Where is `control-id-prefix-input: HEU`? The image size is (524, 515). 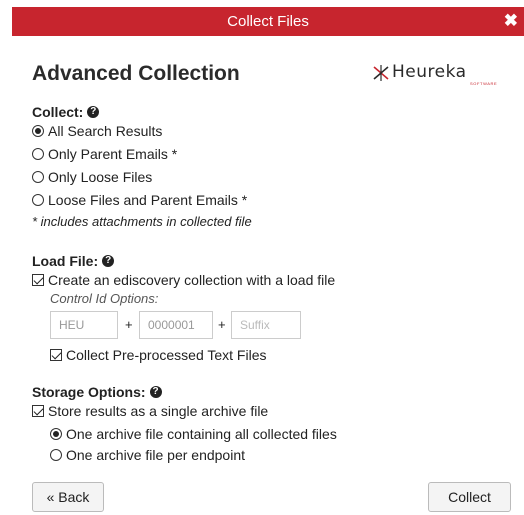
control-id-prefix-input: HEU is located at coordinates (84, 325).